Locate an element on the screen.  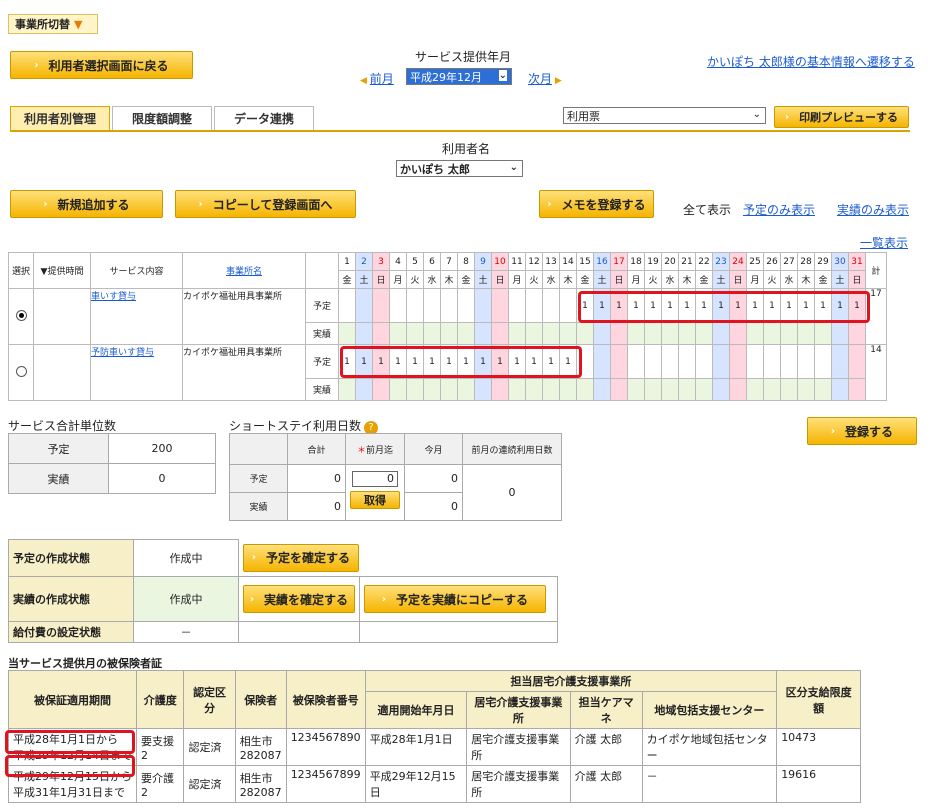
plan-only-link: 予定のみ表示 is located at coordinates (779, 209).